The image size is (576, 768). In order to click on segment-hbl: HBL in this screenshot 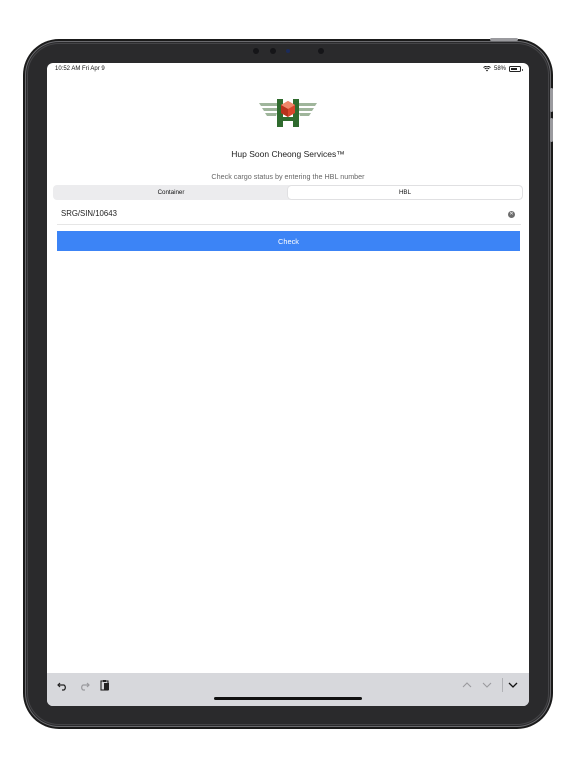, I will do `click(405, 192)`.